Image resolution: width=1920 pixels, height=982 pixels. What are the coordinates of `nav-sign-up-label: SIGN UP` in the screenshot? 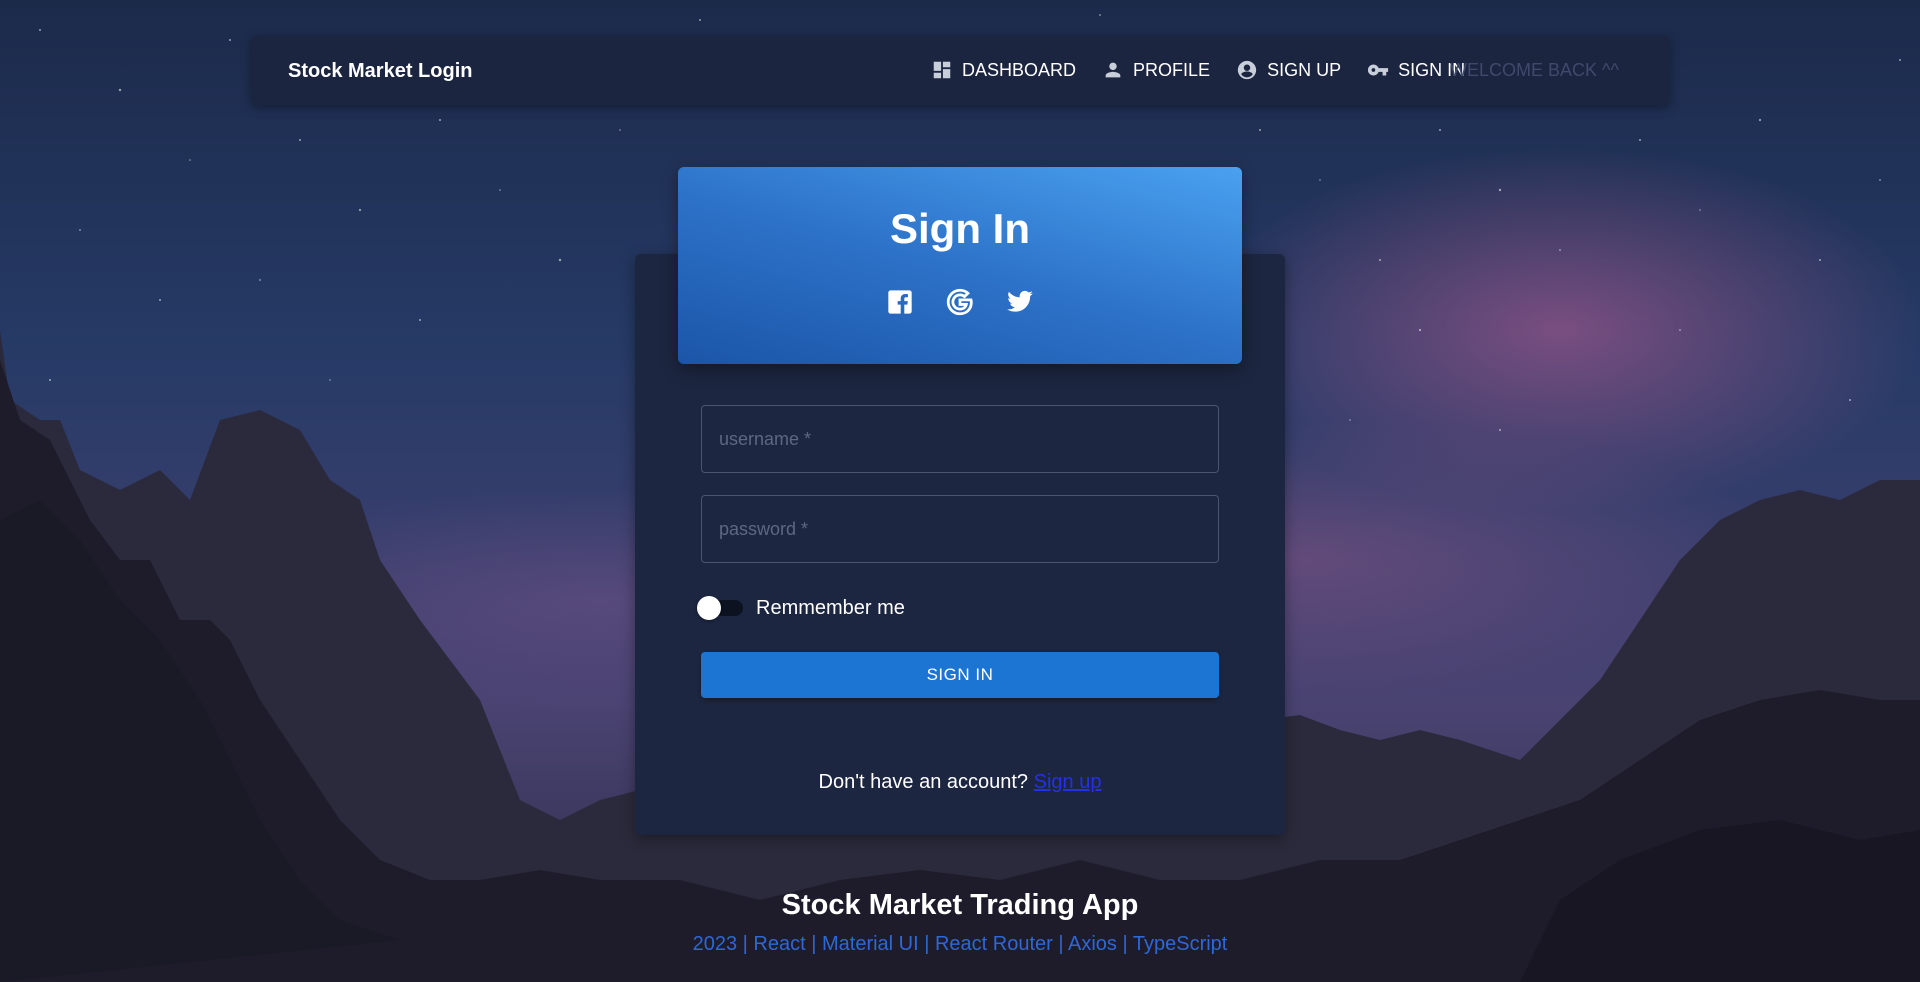 It's located at (1304, 69).